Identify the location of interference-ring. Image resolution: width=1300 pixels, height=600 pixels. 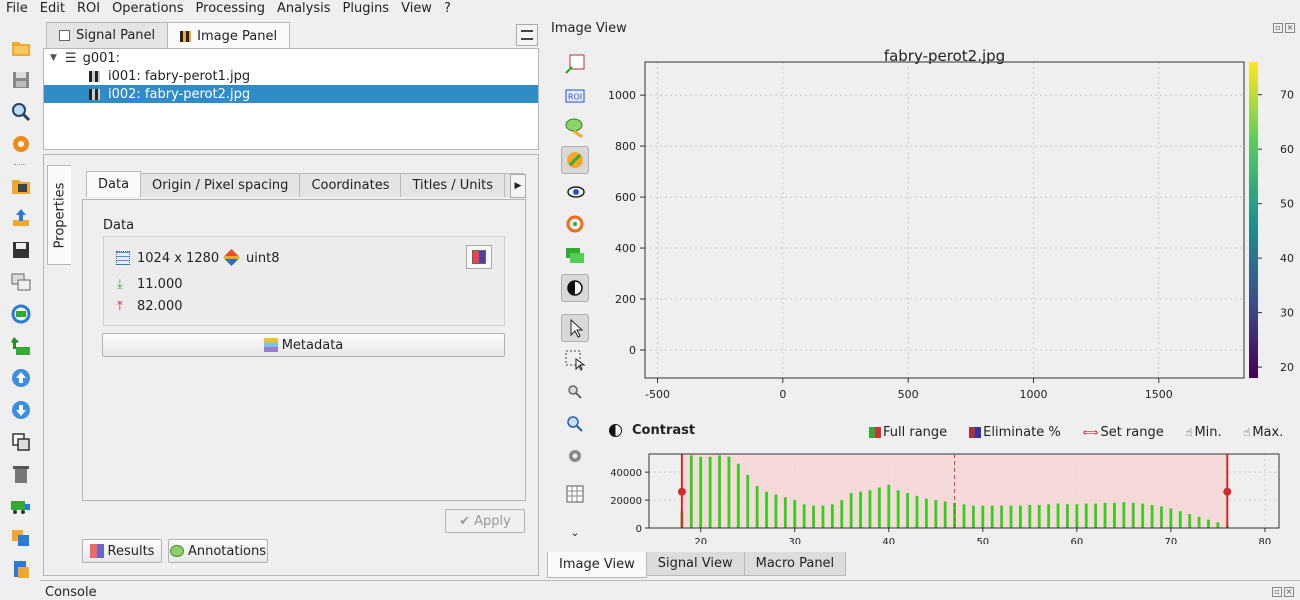
(933, 210).